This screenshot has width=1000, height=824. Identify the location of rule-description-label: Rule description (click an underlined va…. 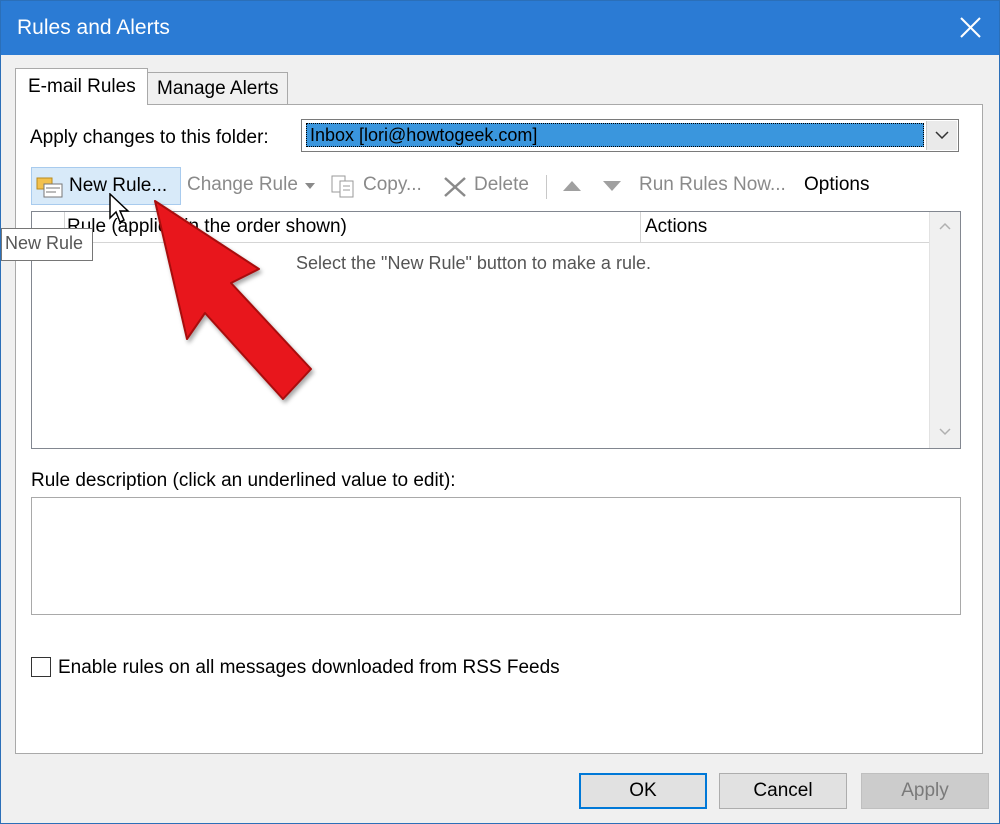
(243, 480).